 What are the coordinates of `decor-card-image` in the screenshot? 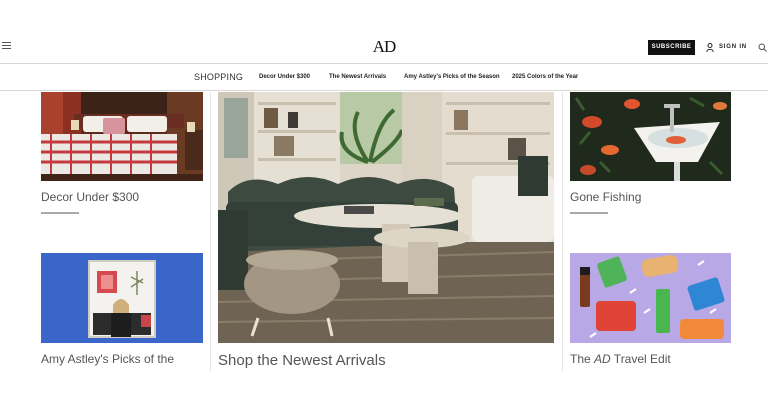 It's located at (122, 136).